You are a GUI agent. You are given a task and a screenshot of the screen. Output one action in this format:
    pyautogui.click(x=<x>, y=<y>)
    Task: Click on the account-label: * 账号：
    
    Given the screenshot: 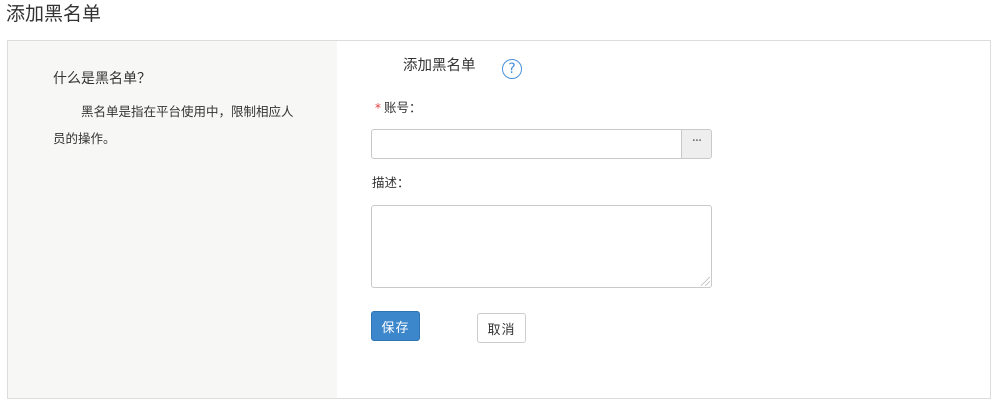 What is the action you would take?
    pyautogui.click(x=398, y=106)
    